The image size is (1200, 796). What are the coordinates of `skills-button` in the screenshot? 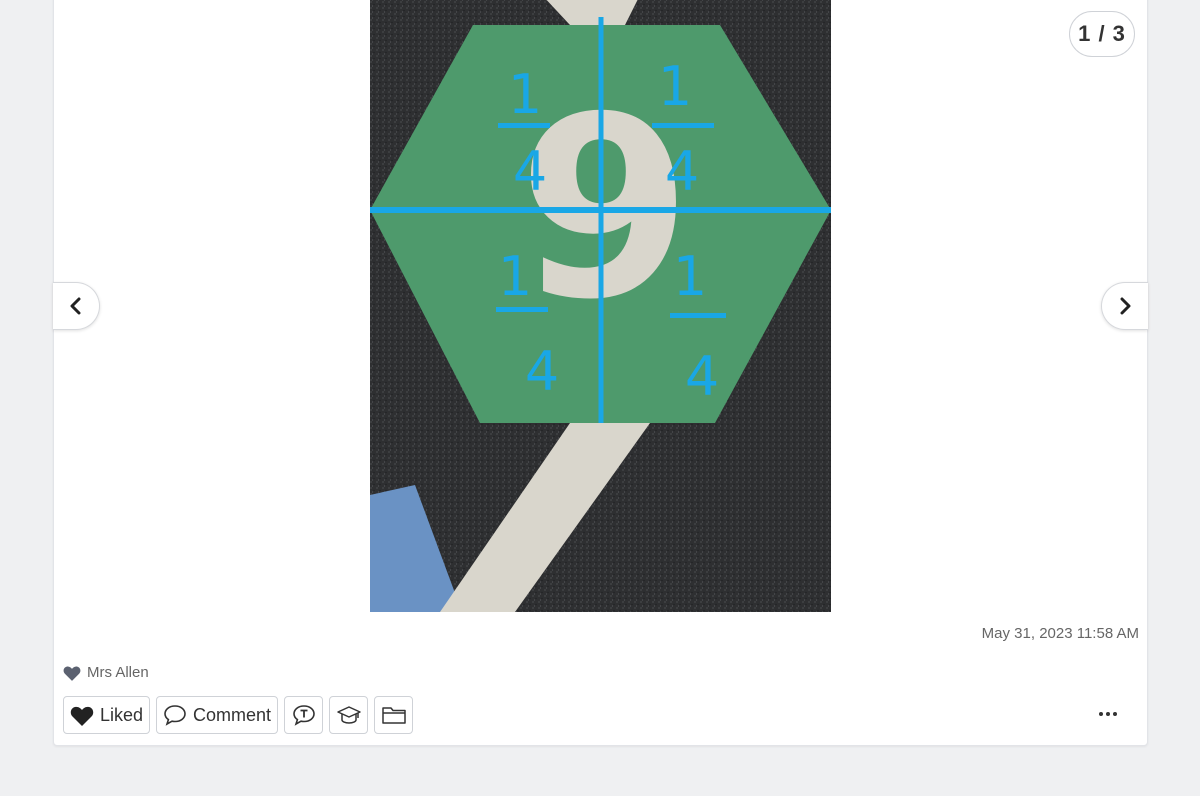 It's located at (349, 715).